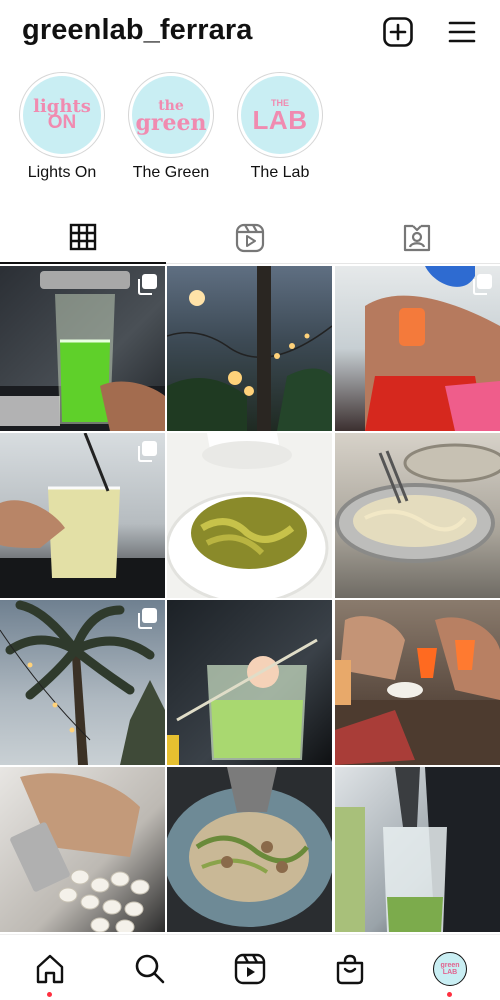 This screenshot has height=1000, width=500. I want to click on shop-icon, so click(350, 969).